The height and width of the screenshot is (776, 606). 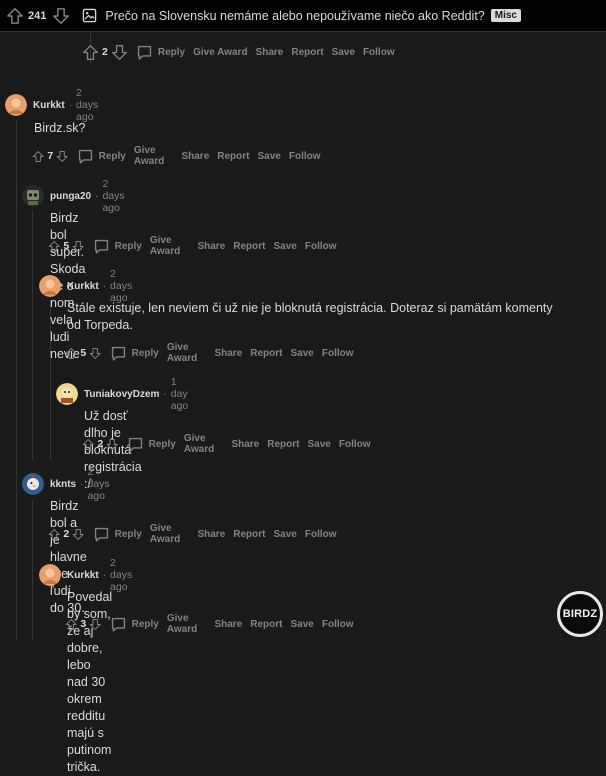 I want to click on comment-author: TuniakovyDzem, so click(x=121, y=394).